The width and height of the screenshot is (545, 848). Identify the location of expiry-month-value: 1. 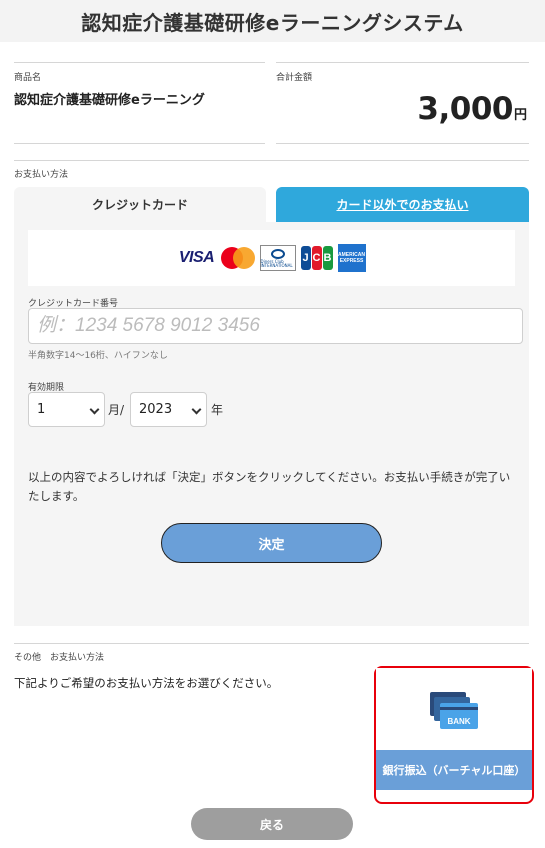
(41, 409).